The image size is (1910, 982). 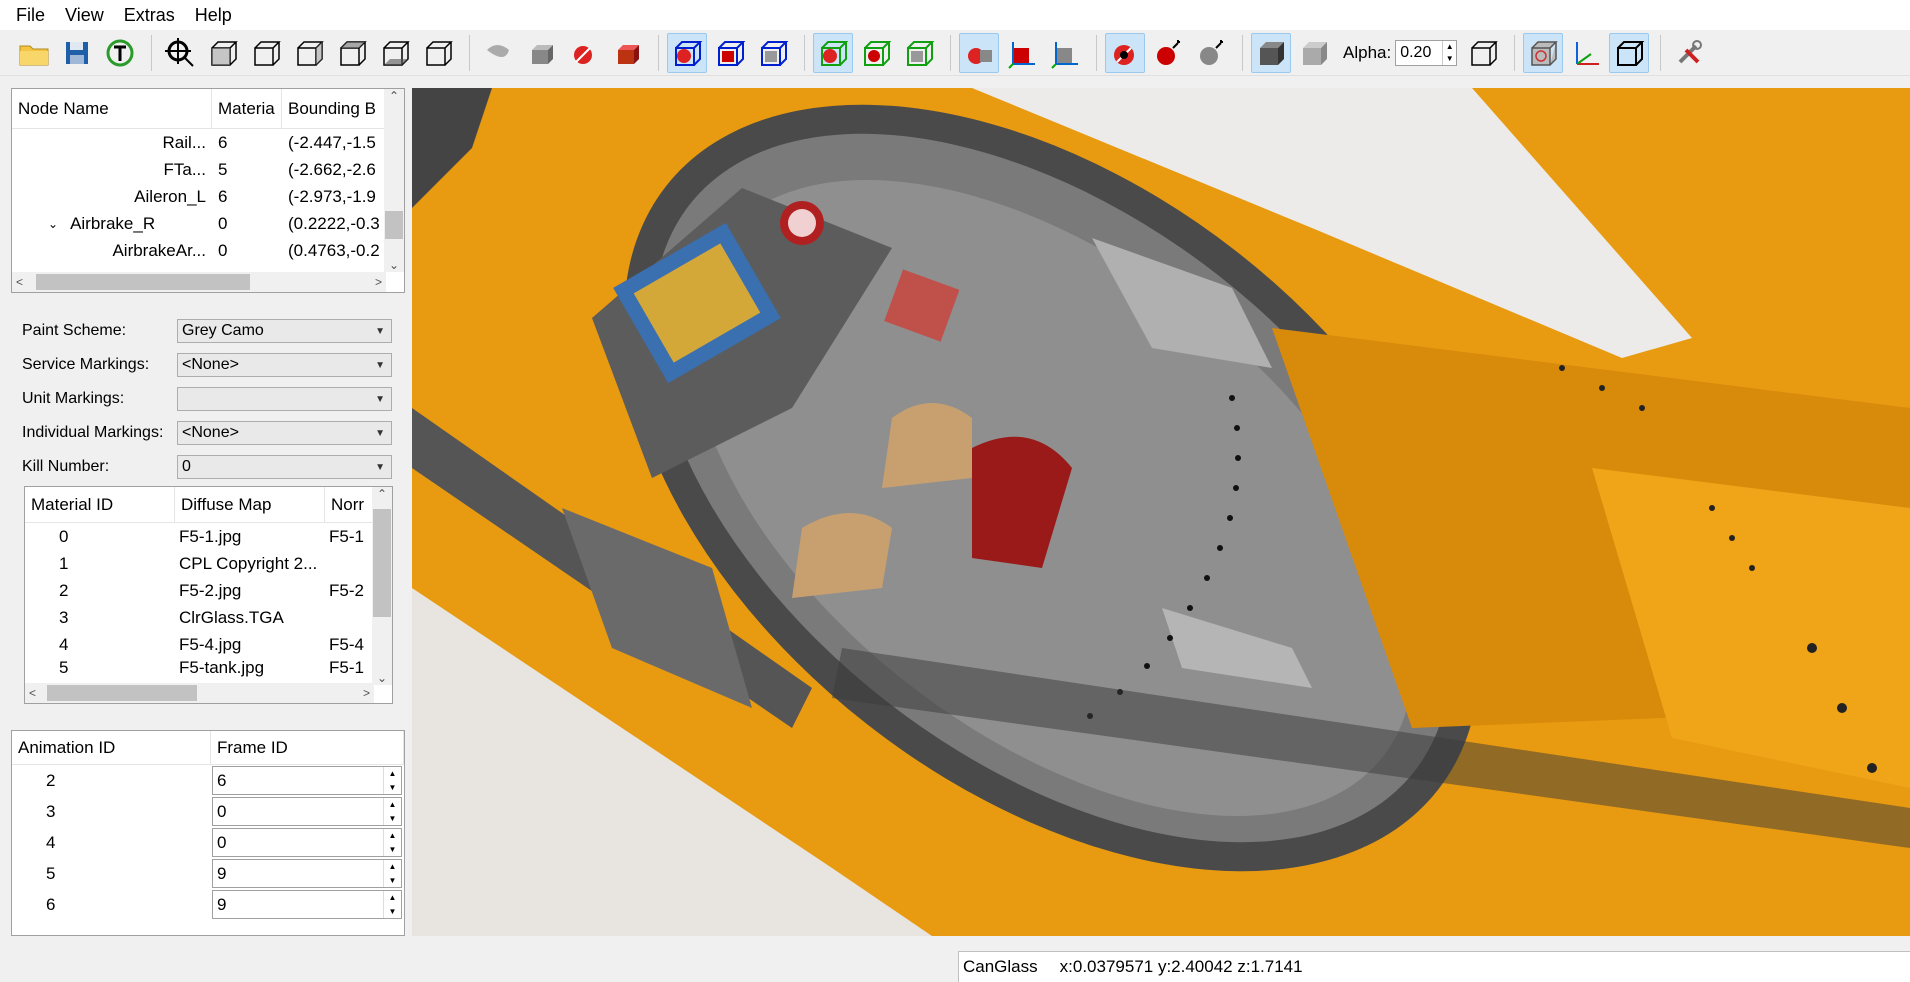 I want to click on animation-row: 6 9 ▲ ▼, so click(x=208, y=904).